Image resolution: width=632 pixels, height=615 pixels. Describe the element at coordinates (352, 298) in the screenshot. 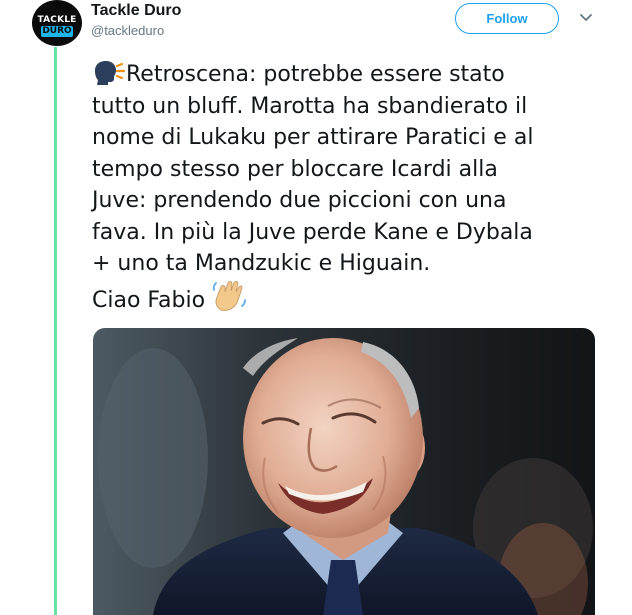

I see `tweet-line: Ciao Fabio` at that location.